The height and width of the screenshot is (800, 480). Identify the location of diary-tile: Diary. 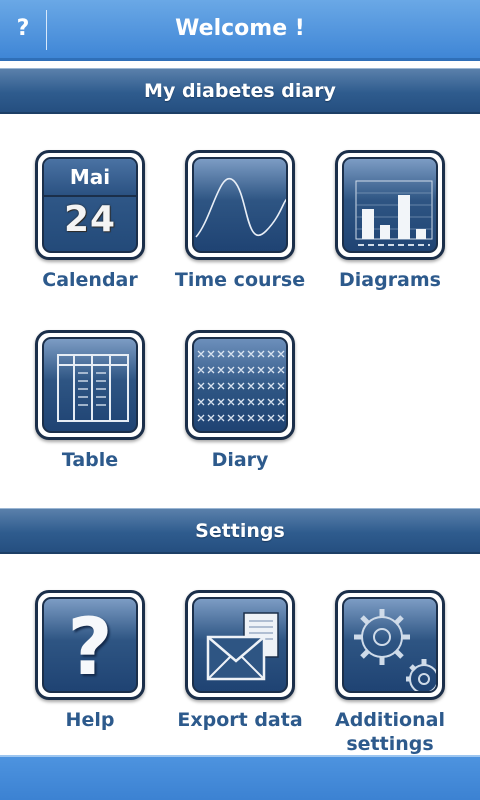
(240, 405).